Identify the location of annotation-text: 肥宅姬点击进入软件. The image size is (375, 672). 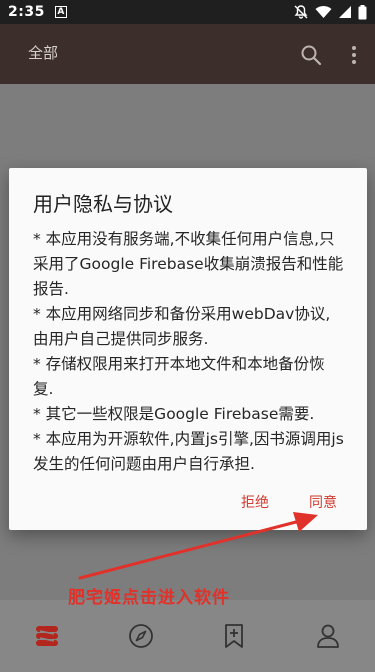
(149, 598).